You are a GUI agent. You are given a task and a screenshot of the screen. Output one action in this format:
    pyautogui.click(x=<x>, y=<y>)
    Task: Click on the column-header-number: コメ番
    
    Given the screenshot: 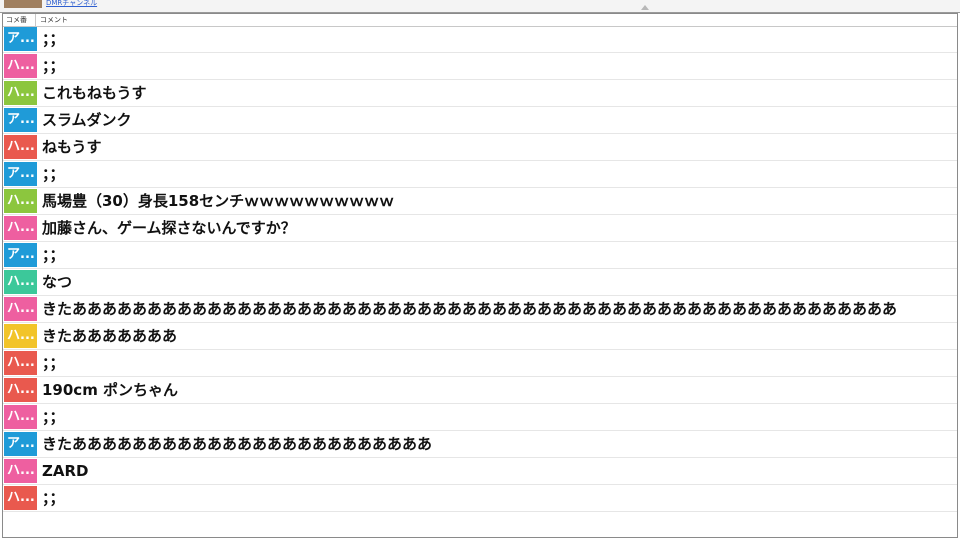 What is the action you would take?
    pyautogui.click(x=19, y=20)
    